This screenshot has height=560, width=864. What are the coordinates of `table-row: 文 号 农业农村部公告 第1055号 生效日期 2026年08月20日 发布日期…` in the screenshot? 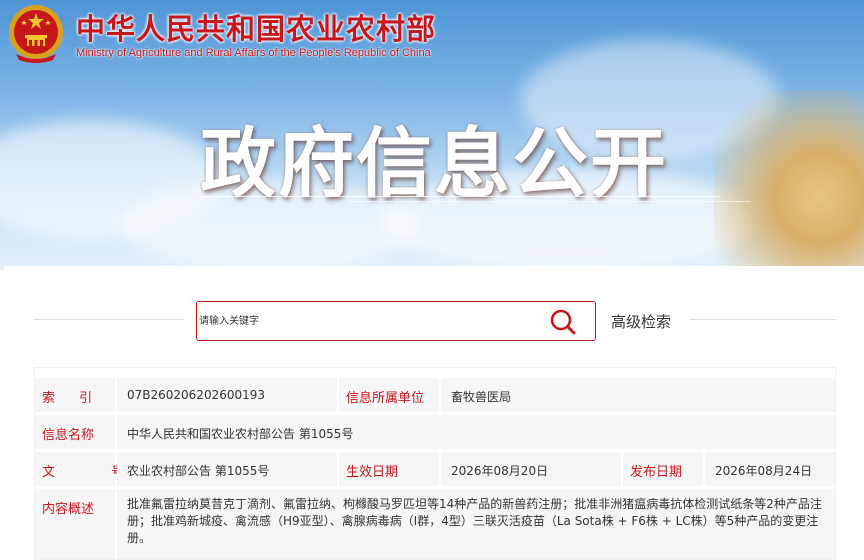 It's located at (435, 469).